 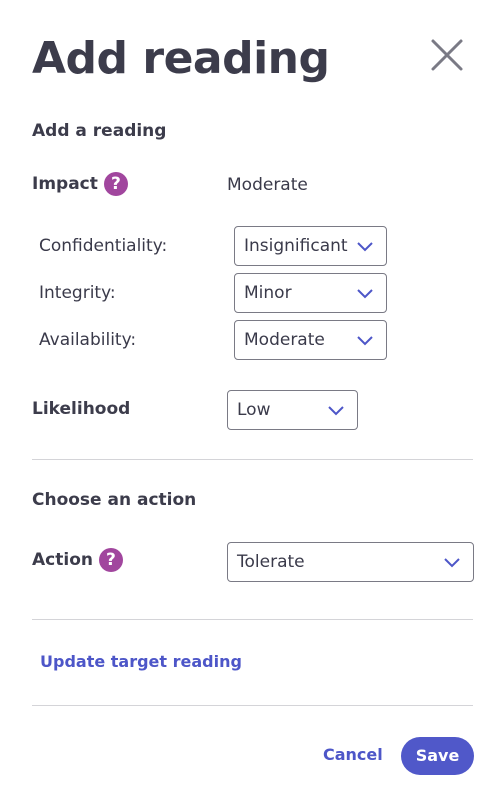 I want to click on cancel-button: Cancel, so click(x=353, y=754).